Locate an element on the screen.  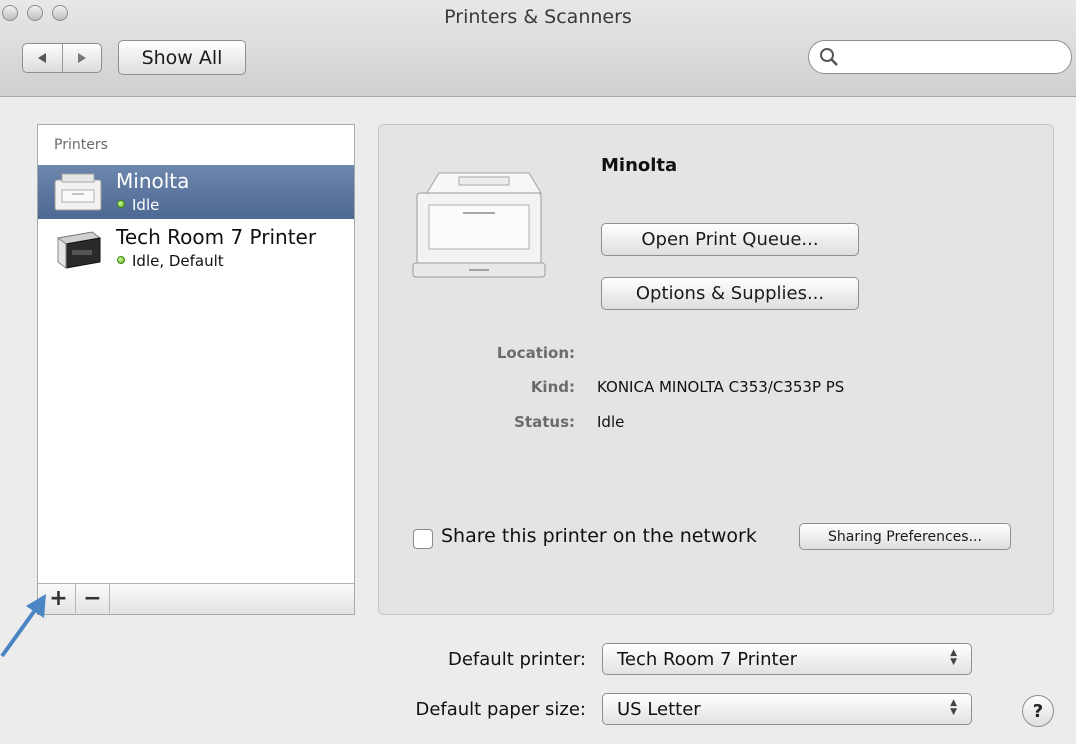
kind-label: Kind: is located at coordinates (552, 387).